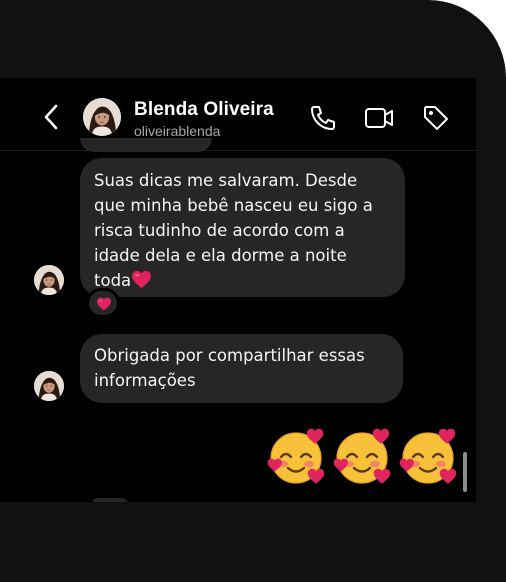  Describe the element at coordinates (238, 150) in the screenshot. I see `header-divider` at that location.